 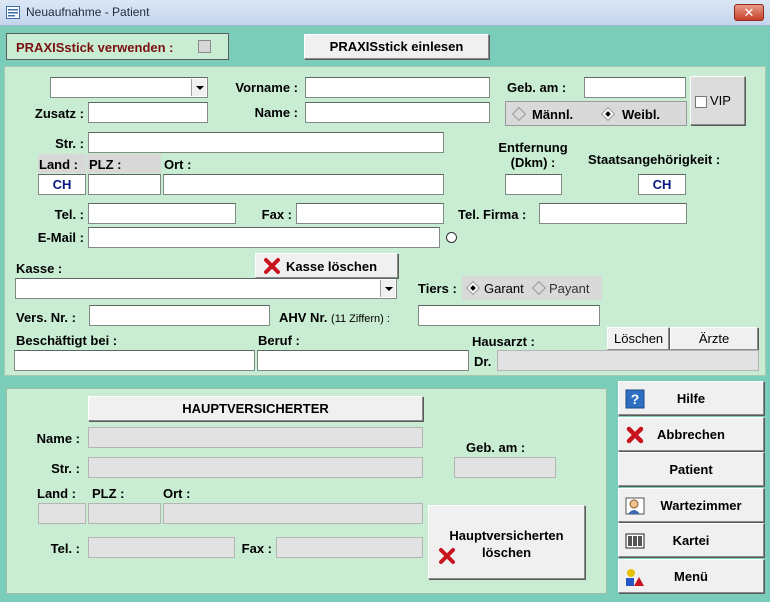 I want to click on insured-land-input, so click(x=62, y=513).